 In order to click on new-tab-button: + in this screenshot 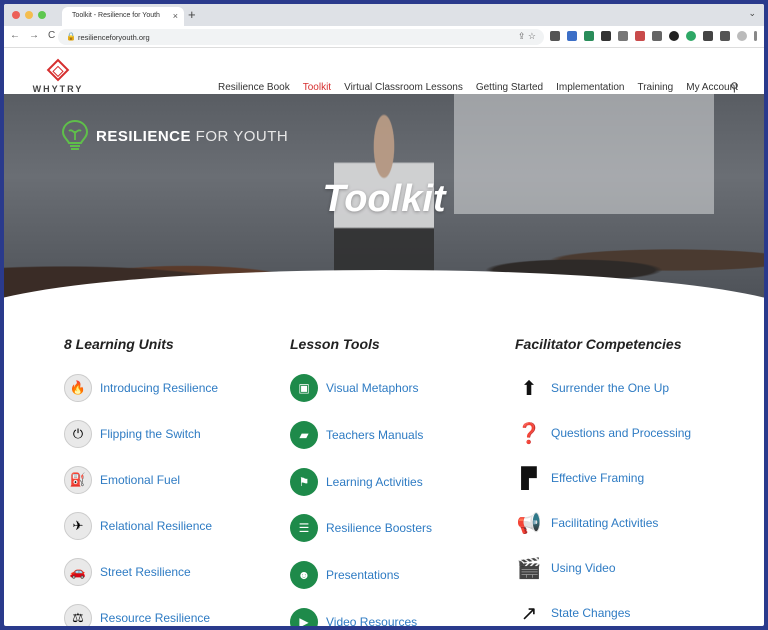, I will do `click(192, 14)`.